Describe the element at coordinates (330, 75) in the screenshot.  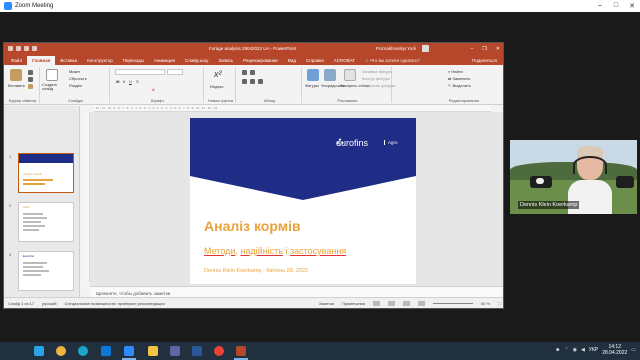
I see `arrange-icon` at that location.